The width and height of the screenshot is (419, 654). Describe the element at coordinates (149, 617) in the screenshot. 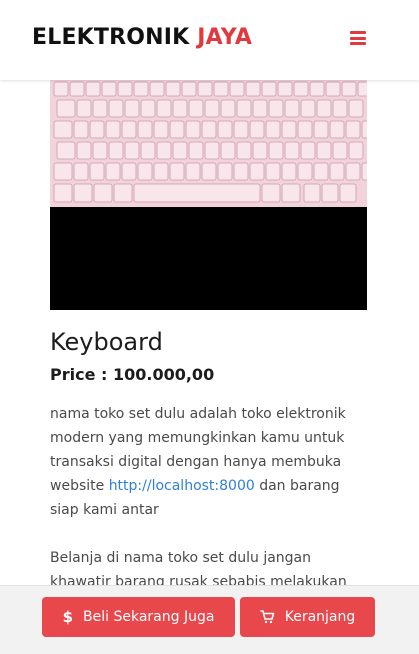

I see `buy-now-label: Beli Sekarang Juga` at that location.